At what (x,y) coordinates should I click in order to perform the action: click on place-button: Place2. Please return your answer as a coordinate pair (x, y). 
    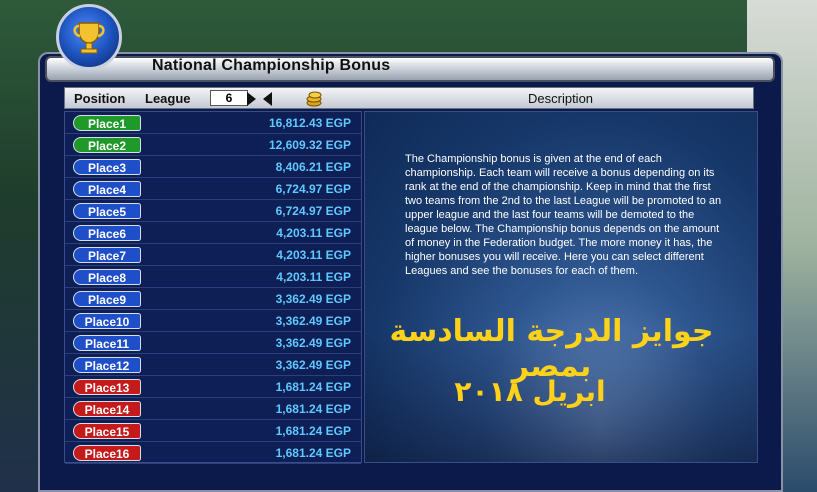
    Looking at the image, I should click on (107, 145).